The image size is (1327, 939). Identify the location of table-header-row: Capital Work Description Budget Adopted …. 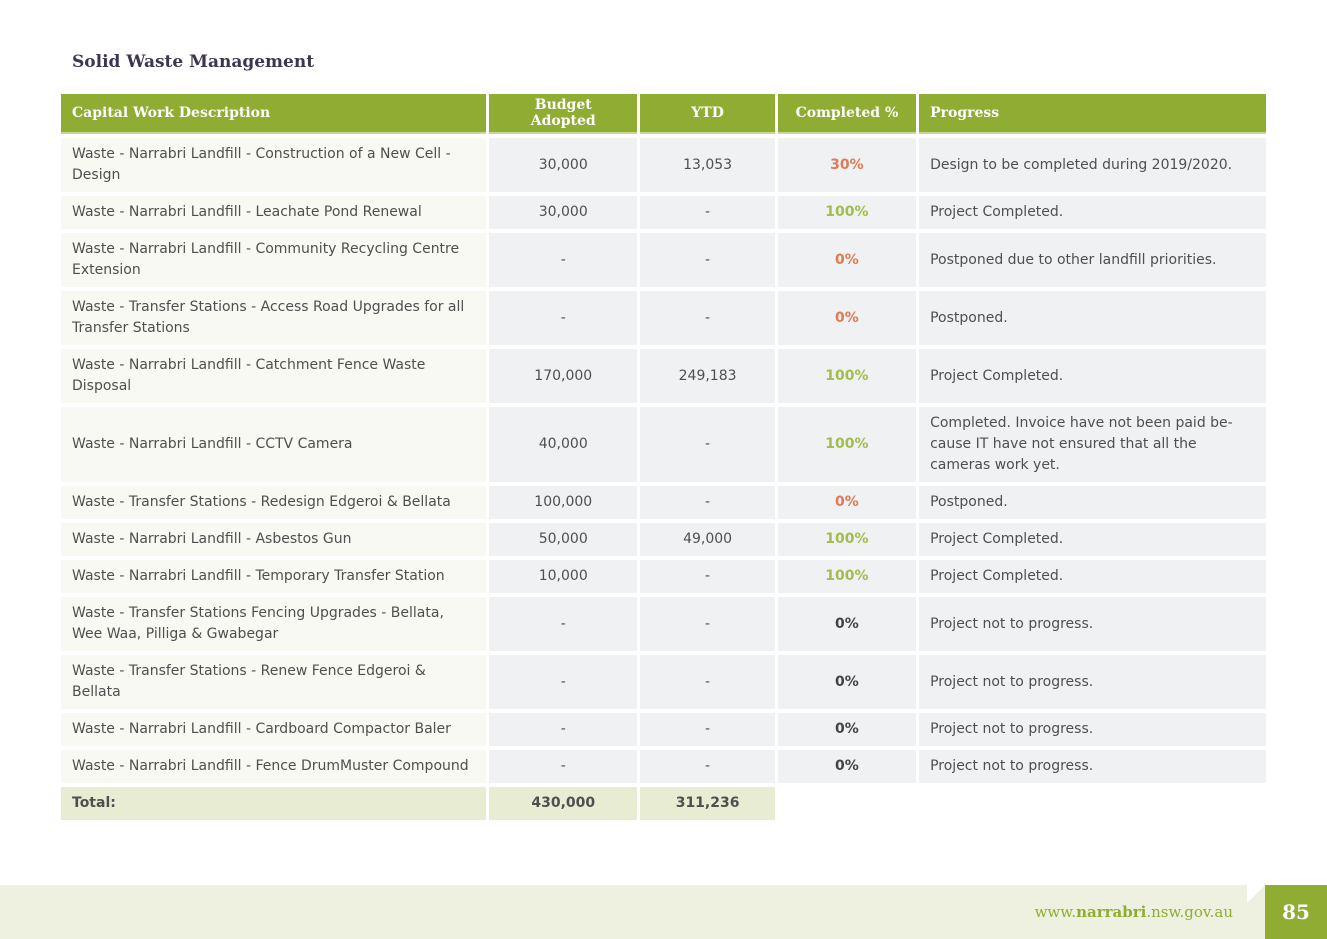
(663, 114).